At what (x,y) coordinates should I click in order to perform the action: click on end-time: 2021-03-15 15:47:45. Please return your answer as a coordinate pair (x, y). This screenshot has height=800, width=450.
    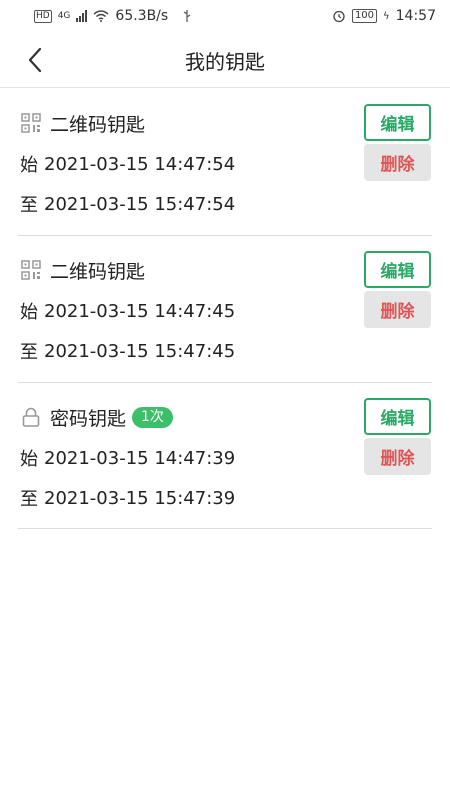
    Looking at the image, I should click on (140, 351).